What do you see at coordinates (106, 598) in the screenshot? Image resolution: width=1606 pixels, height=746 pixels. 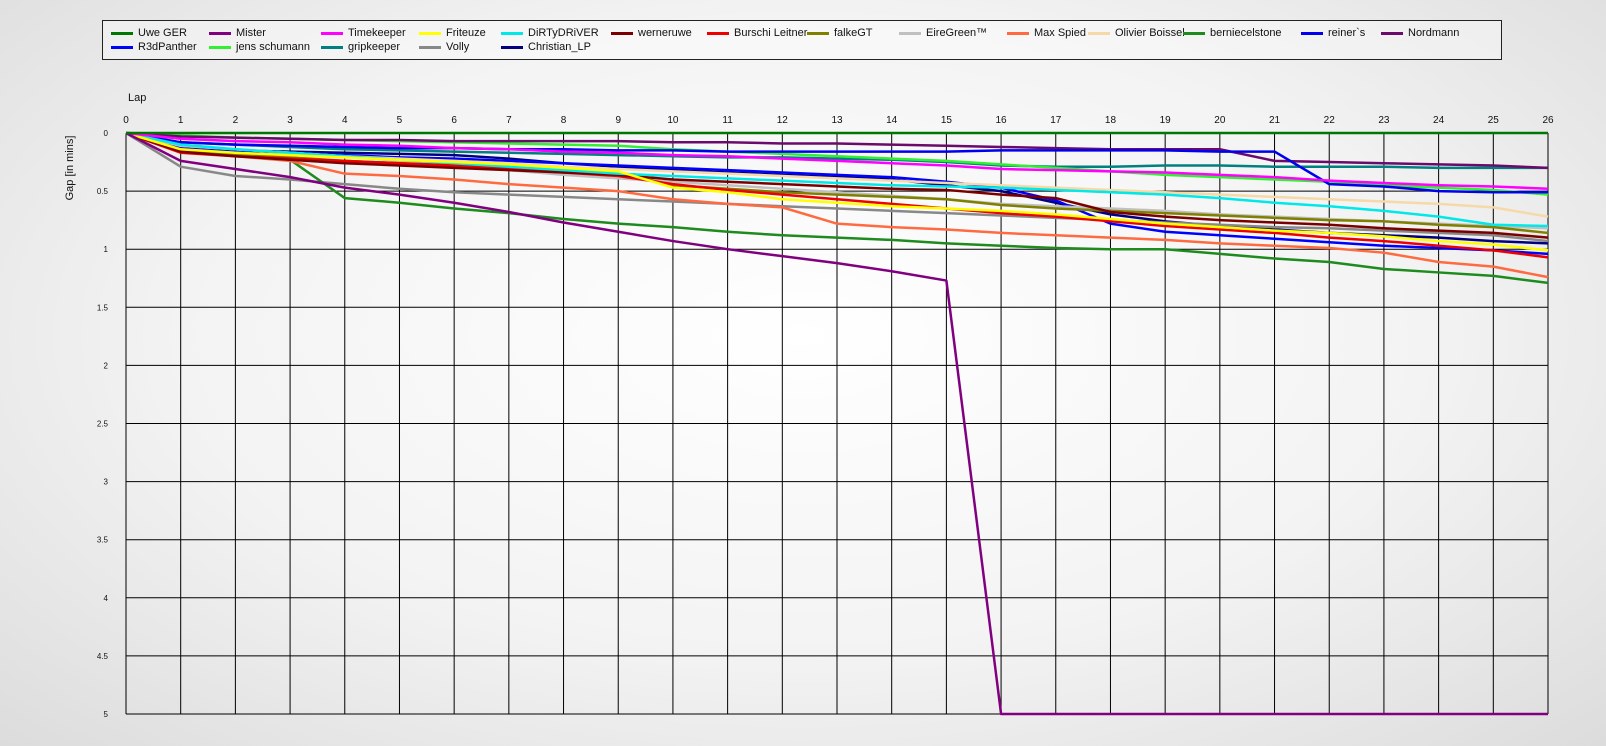 I see `y-tick-label: 4` at bounding box center [106, 598].